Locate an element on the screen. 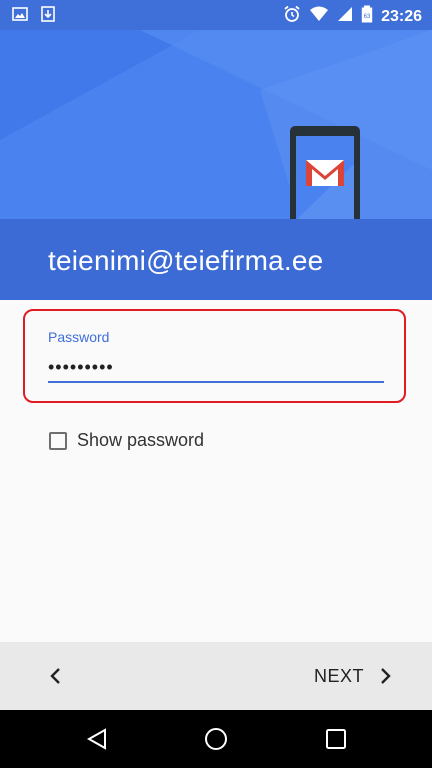  alarm-icon is located at coordinates (292, 16).